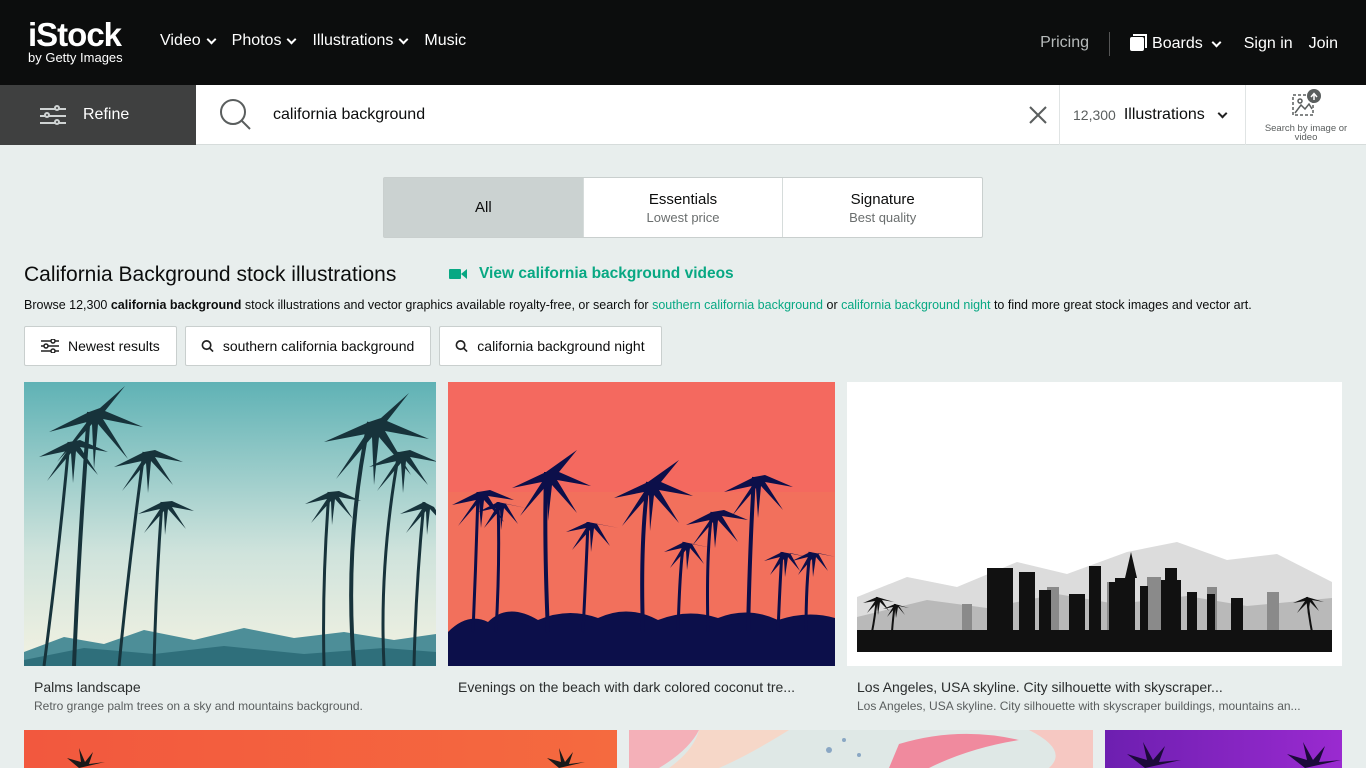 The image size is (1366, 768). Describe the element at coordinates (75, 57) in the screenshot. I see `logo-tagline: by Getty Images` at that location.